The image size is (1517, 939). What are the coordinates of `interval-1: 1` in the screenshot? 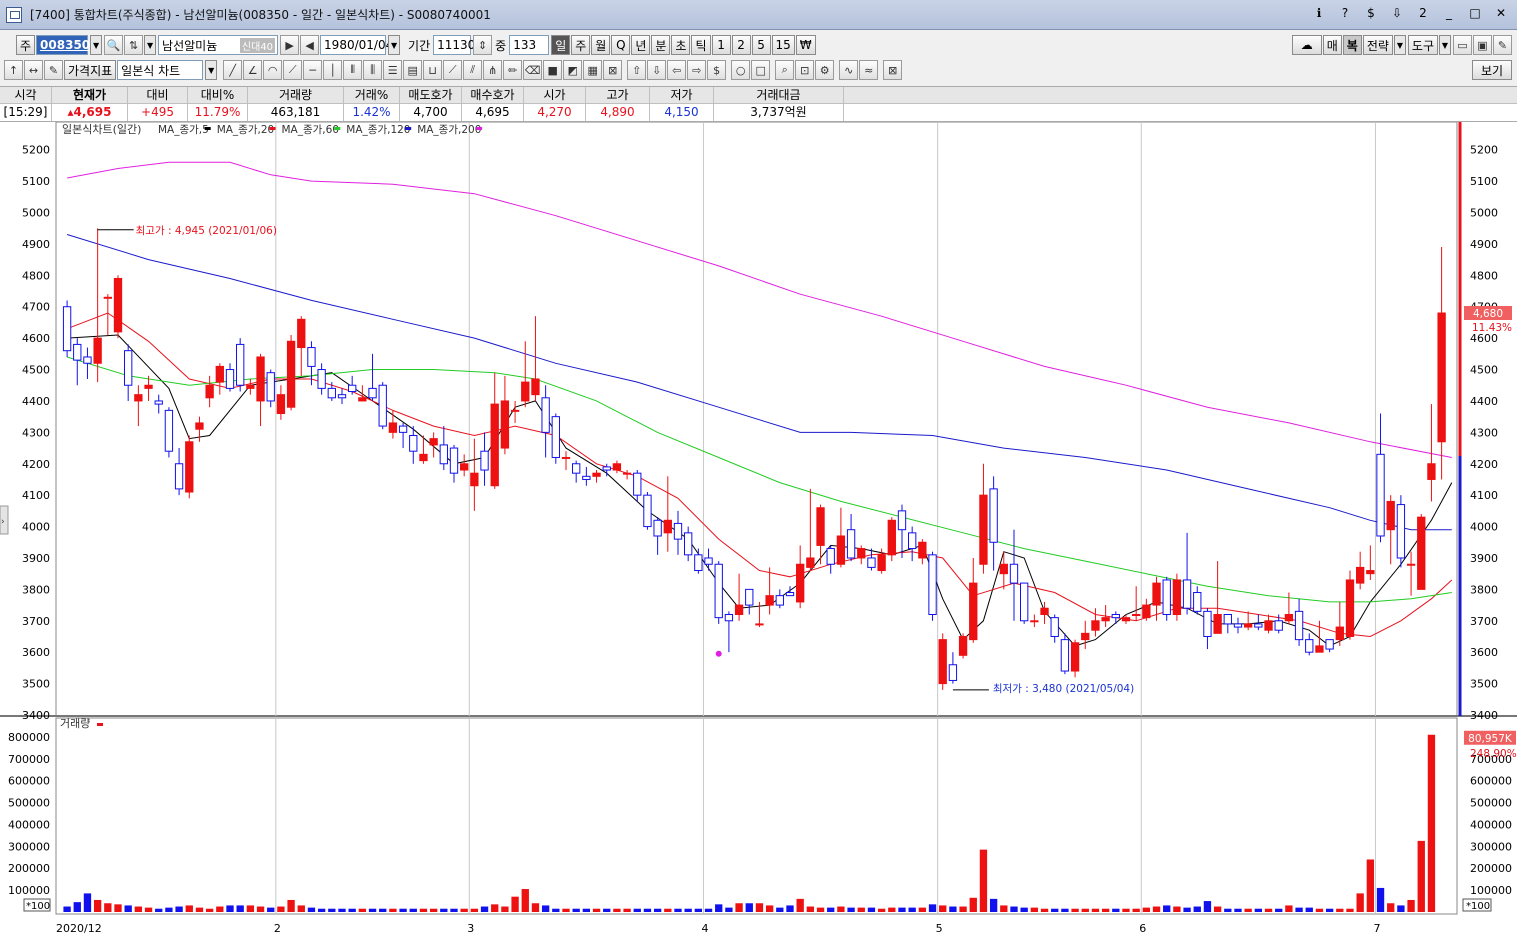 It's located at (721, 45).